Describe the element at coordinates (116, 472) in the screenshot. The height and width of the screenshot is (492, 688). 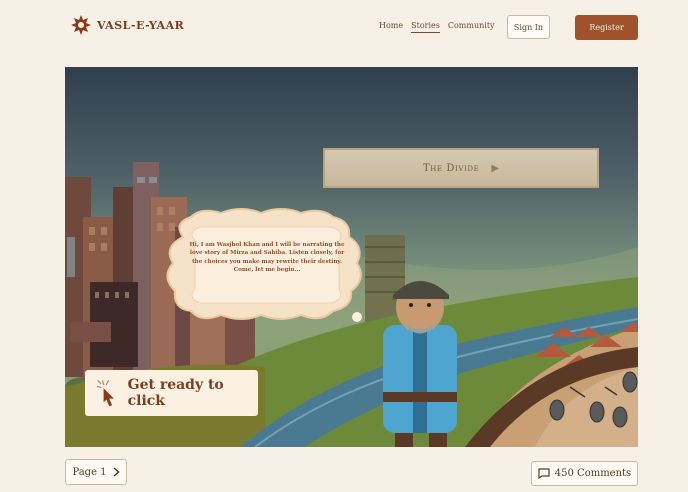
I see `chevron-right-icon` at that location.